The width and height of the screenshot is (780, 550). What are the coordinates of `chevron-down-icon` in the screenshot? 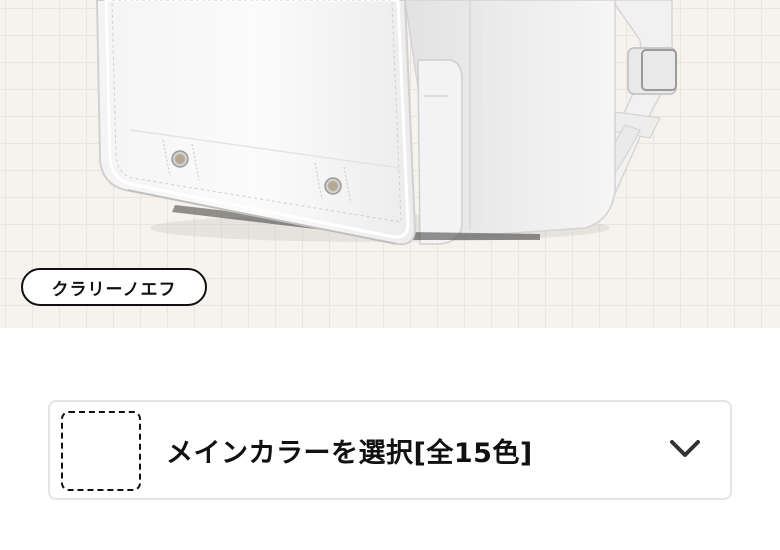 It's located at (685, 449).